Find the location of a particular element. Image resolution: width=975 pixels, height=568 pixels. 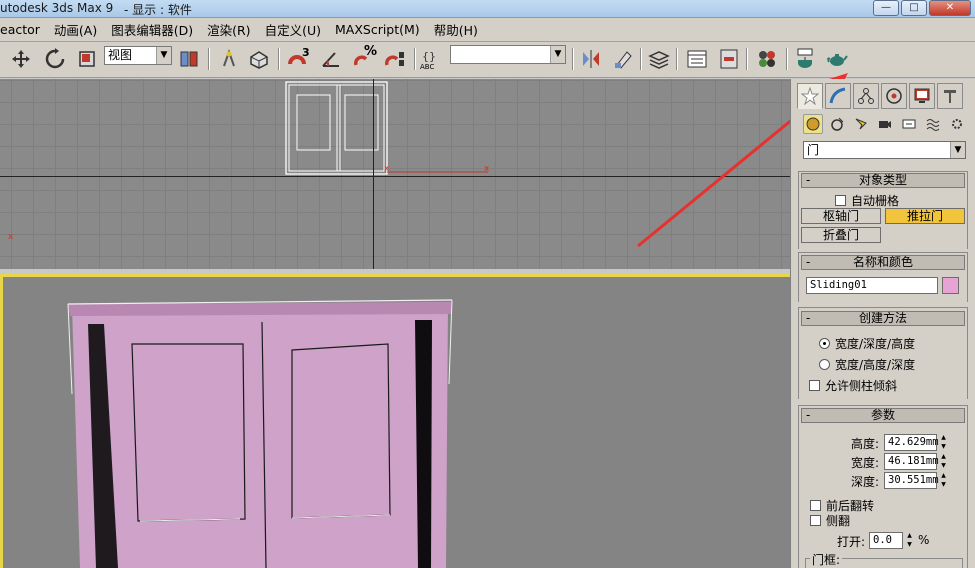

rotate-icon is located at coordinates (55, 59).